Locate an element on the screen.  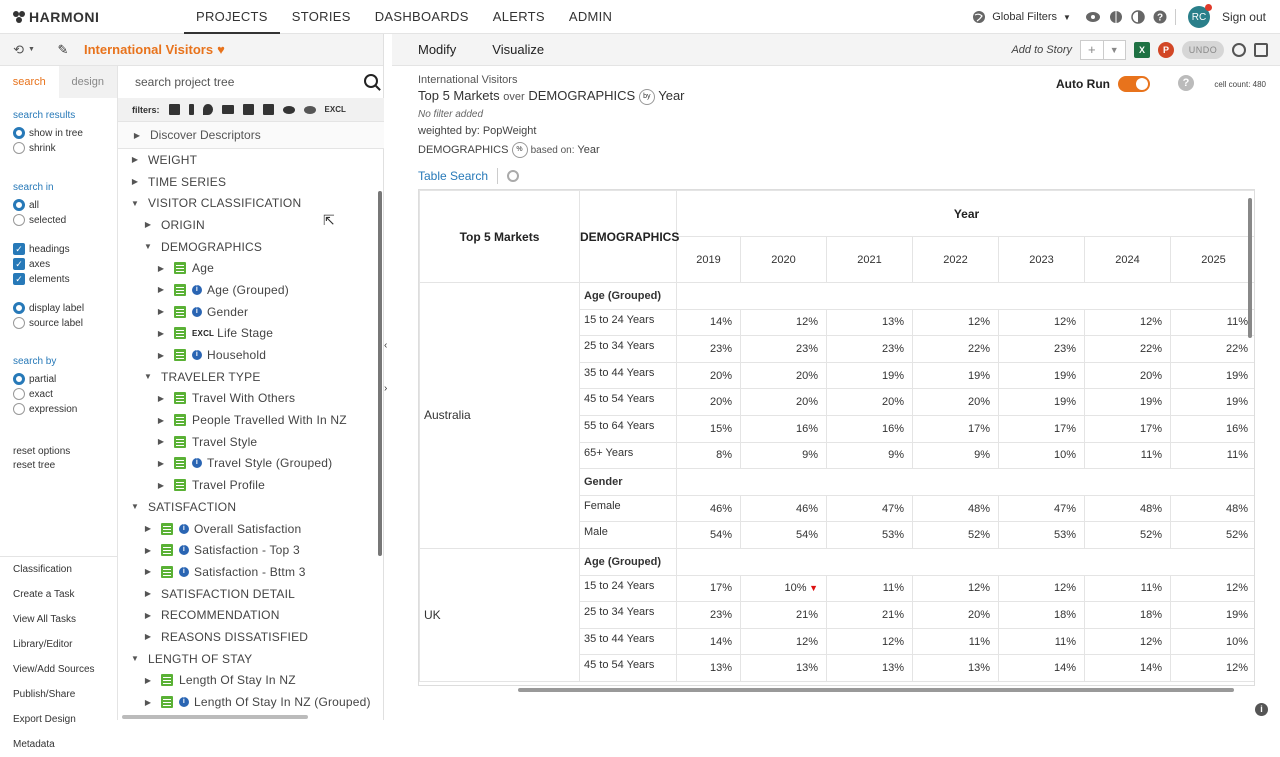
year-header: 2019 is located at coordinates (708, 259).